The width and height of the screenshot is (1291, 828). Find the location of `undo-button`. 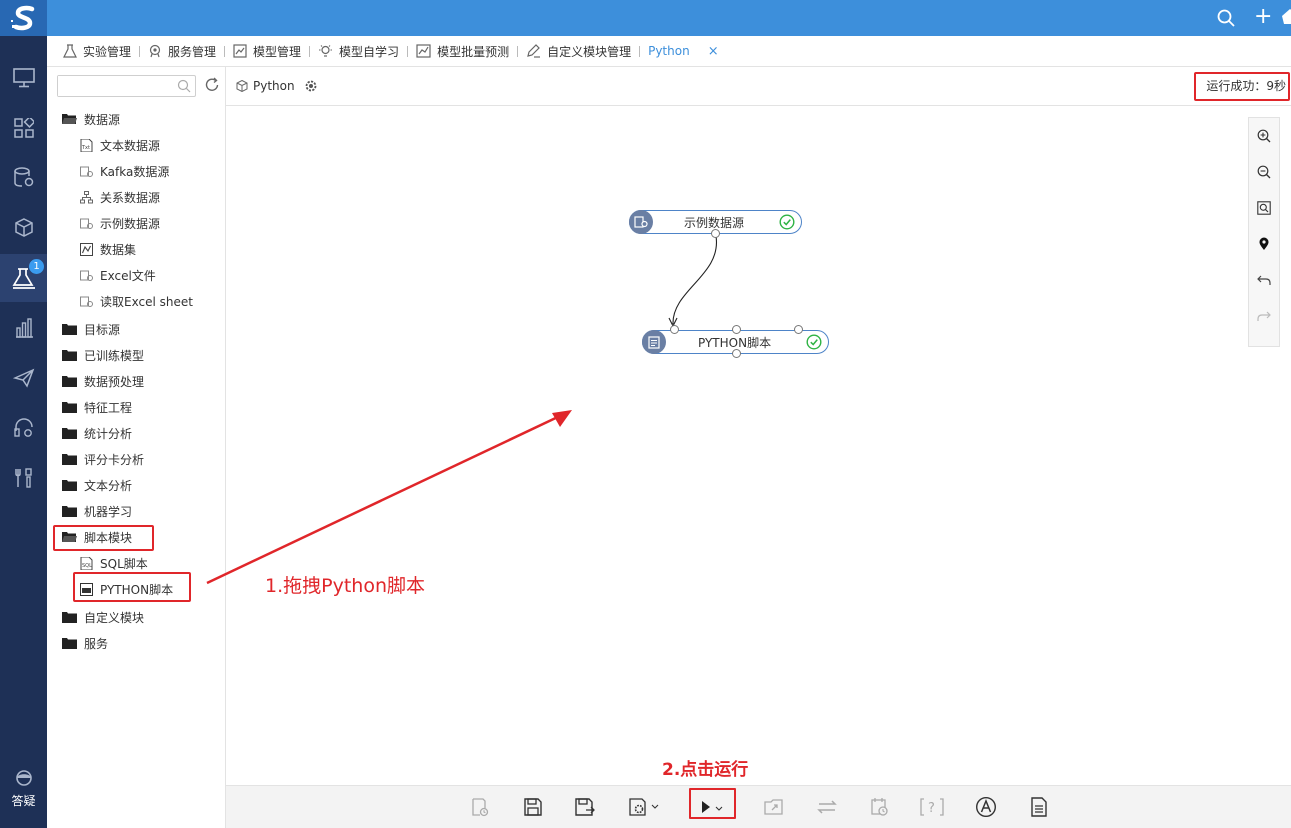

undo-button is located at coordinates (1264, 280).